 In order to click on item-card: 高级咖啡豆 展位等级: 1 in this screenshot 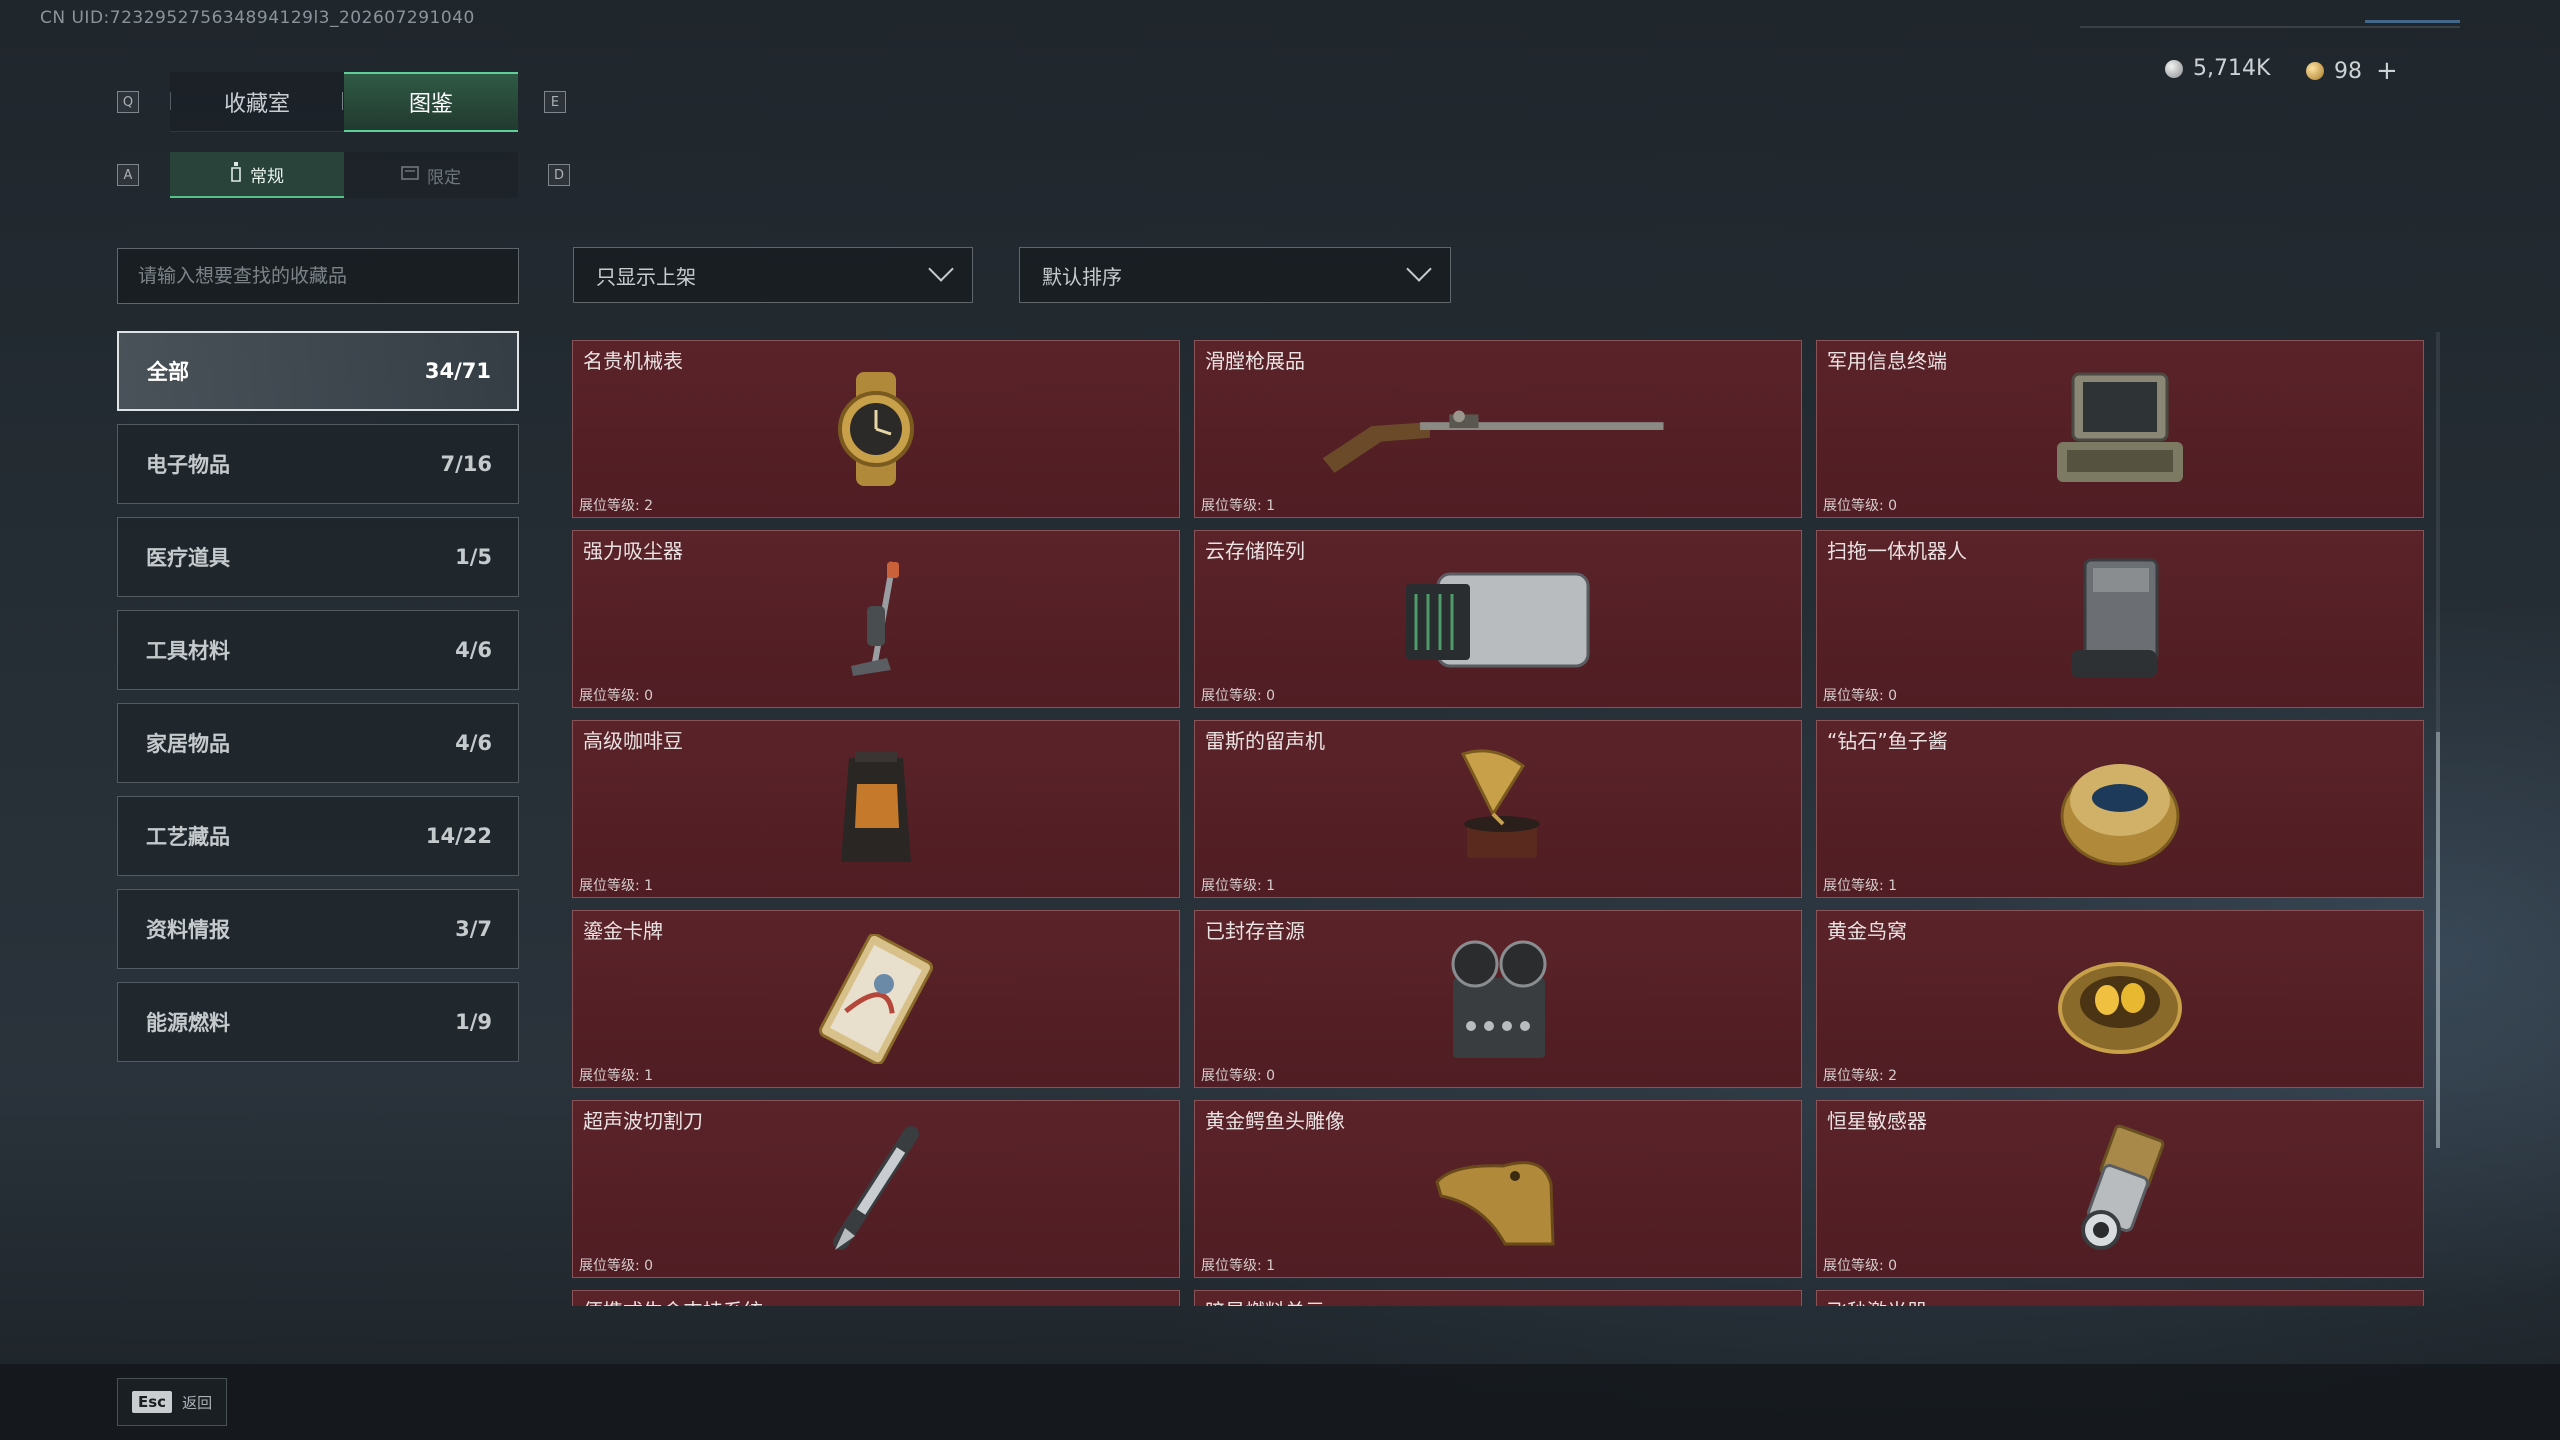, I will do `click(876, 809)`.